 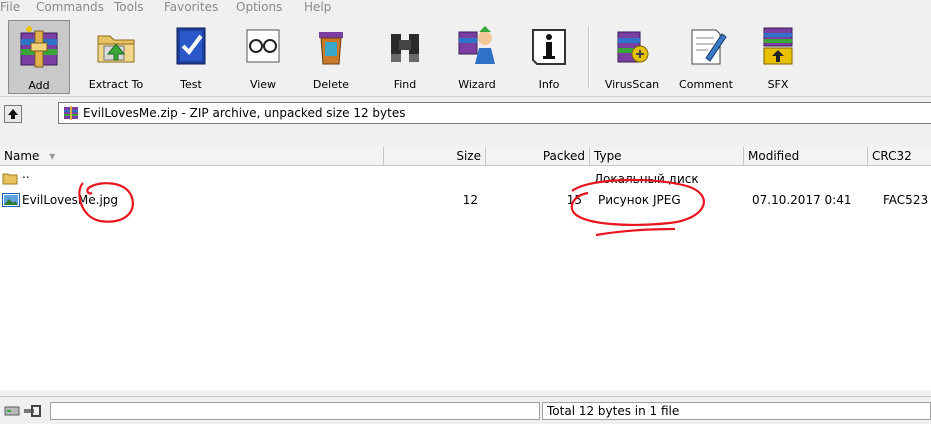 I want to click on up-one-level-button, so click(x=13, y=114).